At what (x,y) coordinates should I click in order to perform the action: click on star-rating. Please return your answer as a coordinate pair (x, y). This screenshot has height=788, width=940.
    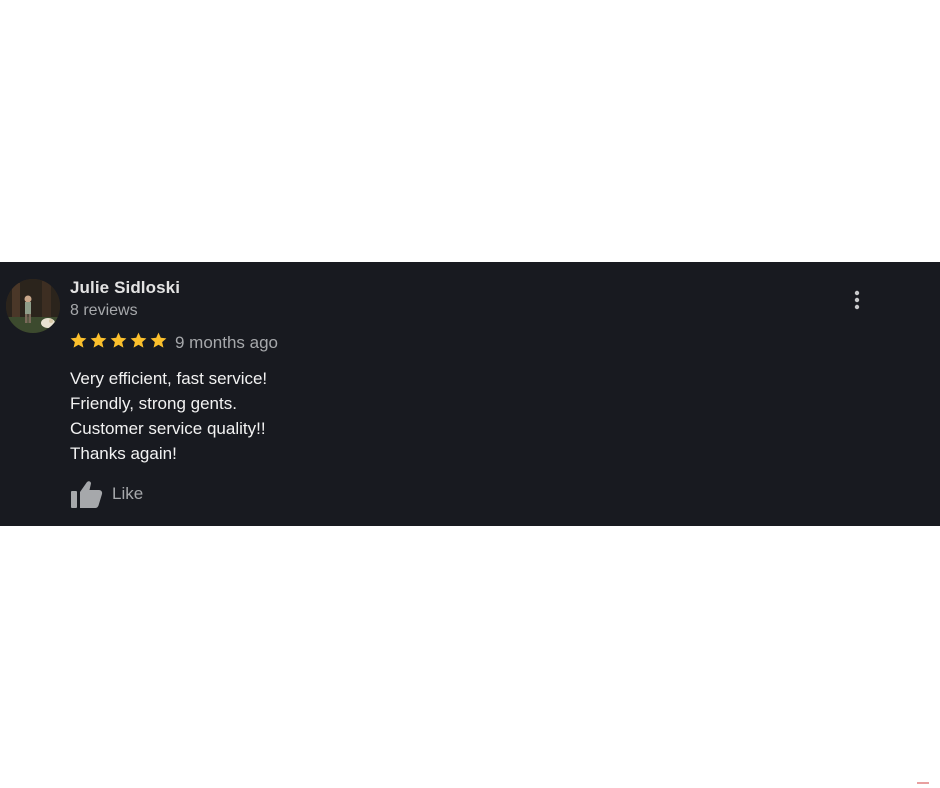
    Looking at the image, I should click on (118, 342).